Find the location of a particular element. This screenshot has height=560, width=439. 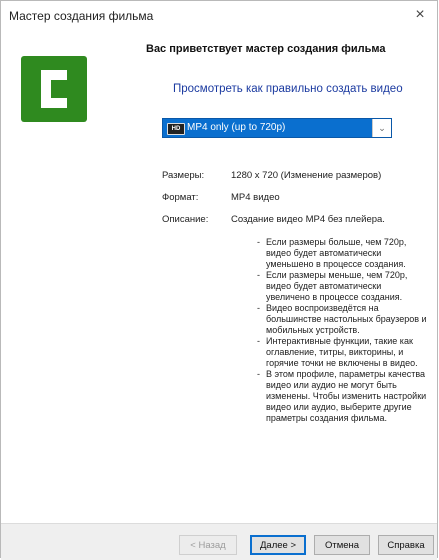

camtasia-logo-icon is located at coordinates (54, 89).